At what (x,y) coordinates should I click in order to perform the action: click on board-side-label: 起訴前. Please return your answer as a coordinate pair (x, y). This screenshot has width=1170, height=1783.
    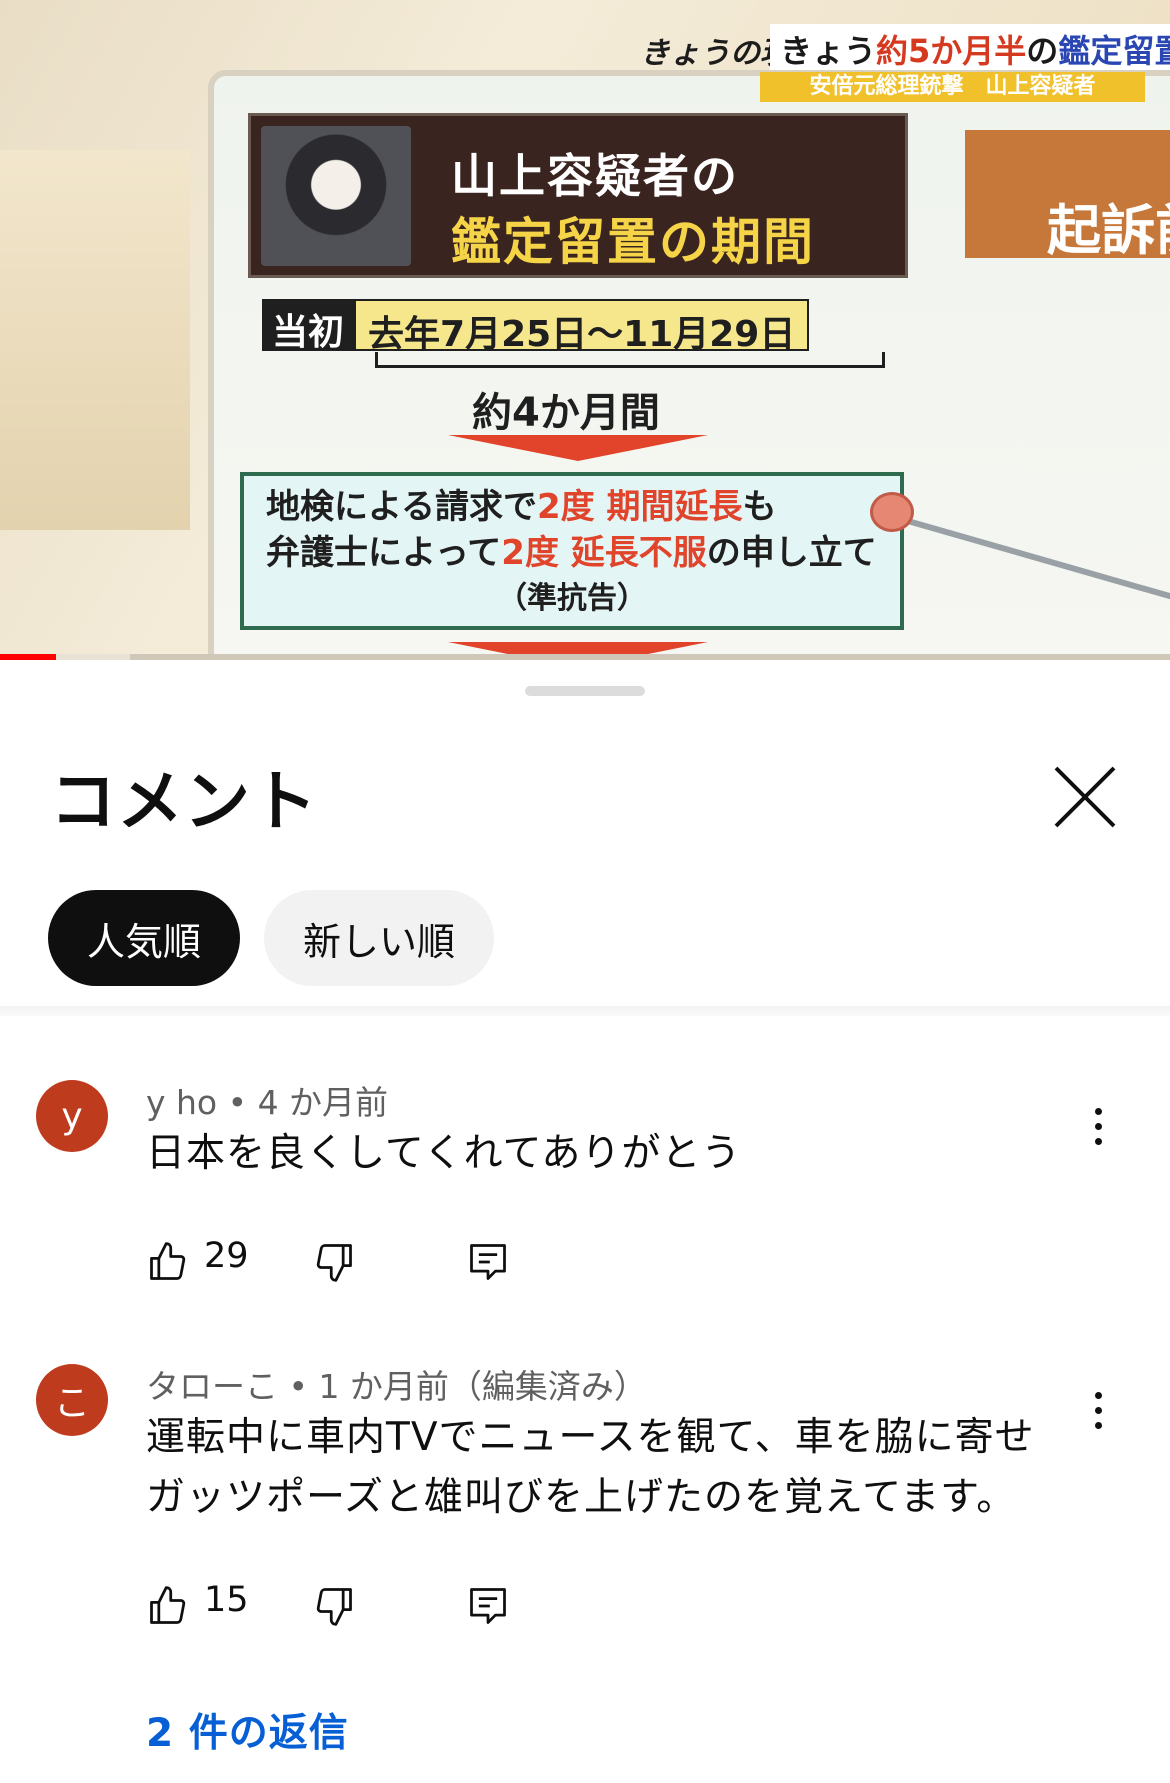
    Looking at the image, I should click on (1067, 194).